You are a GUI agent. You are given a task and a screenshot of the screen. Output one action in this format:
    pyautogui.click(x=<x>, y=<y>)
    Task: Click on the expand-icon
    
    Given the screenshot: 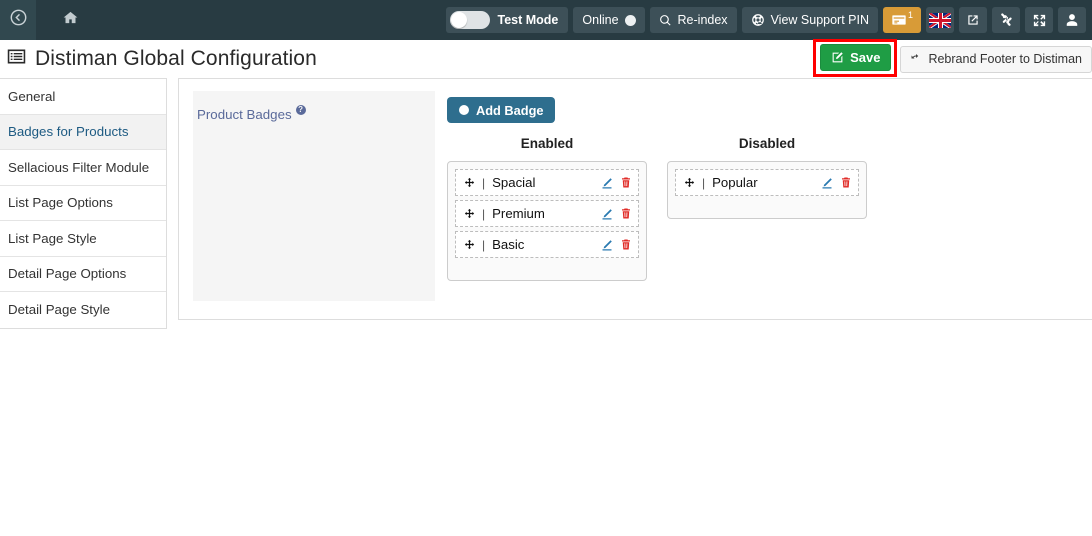 What is the action you would take?
    pyautogui.click(x=1039, y=20)
    